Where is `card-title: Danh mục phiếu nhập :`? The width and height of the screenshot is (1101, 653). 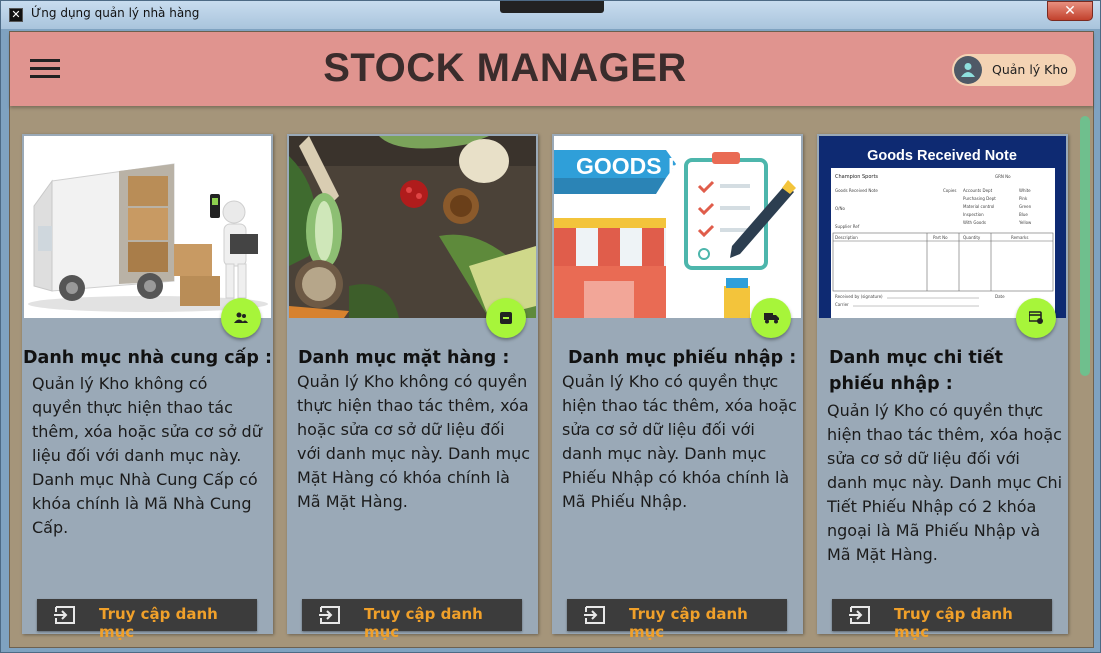 card-title: Danh mục phiếu nhập : is located at coordinates (682, 358).